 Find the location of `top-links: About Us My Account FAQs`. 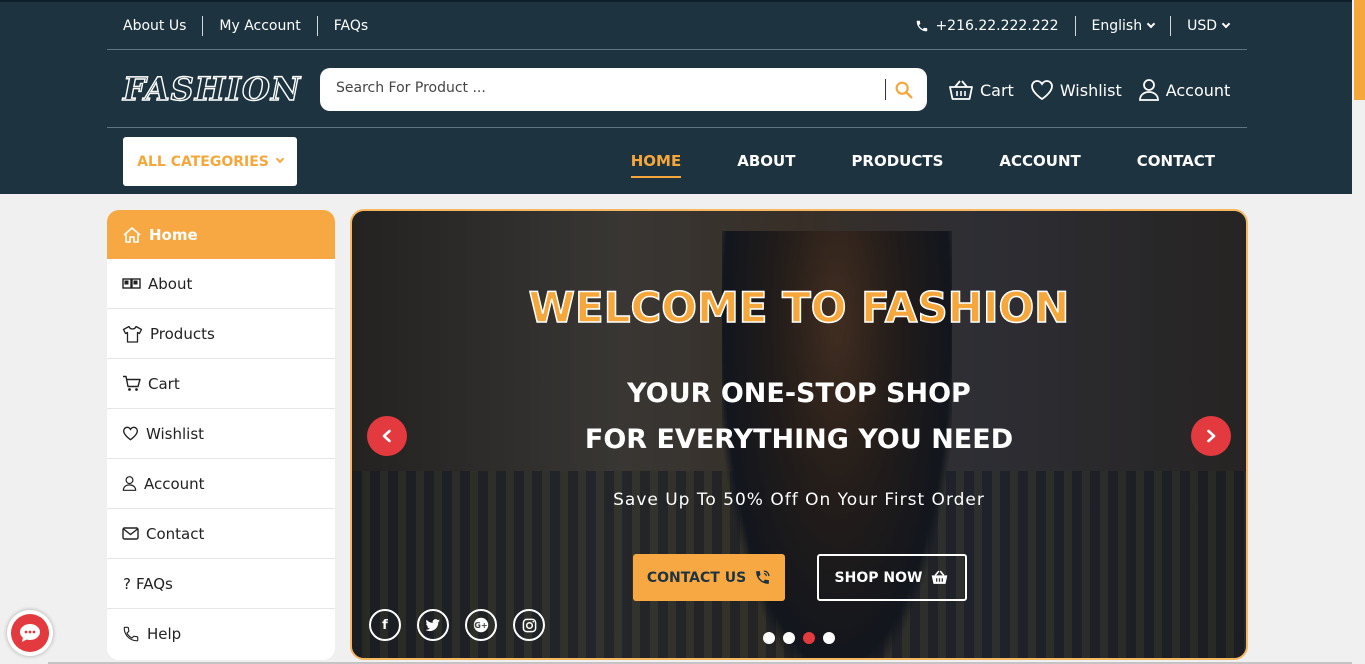

top-links: About Us My Account FAQs is located at coordinates (245, 26).